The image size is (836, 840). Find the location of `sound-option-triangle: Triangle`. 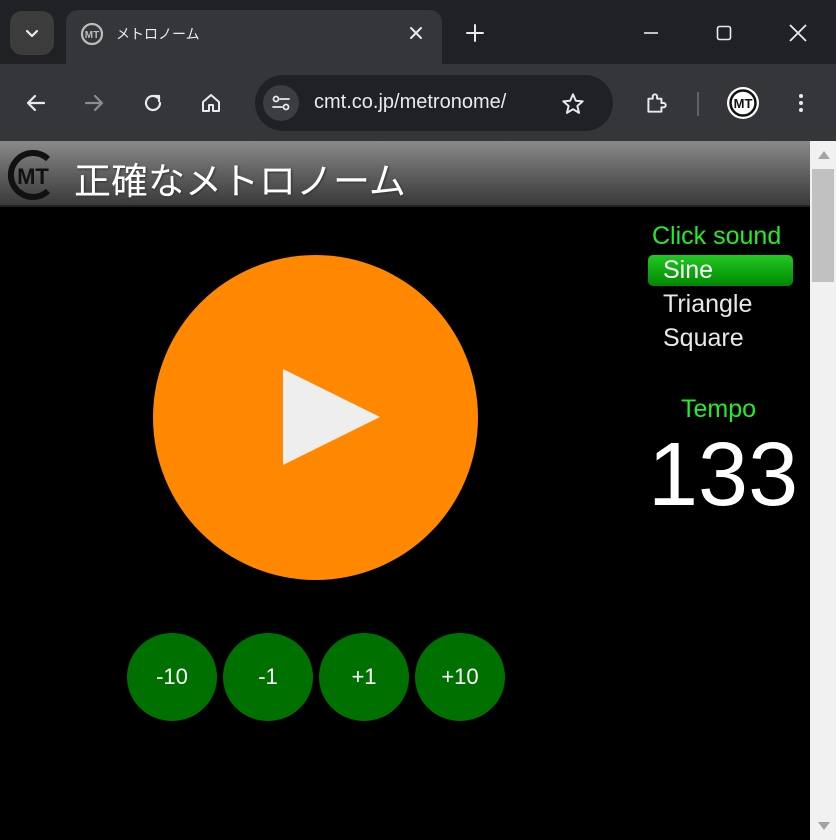

sound-option-triangle: Triangle is located at coordinates (720, 304).